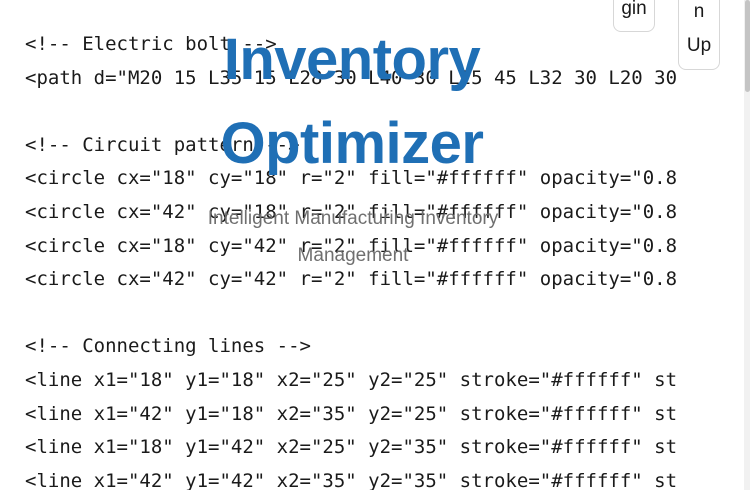 The height and width of the screenshot is (490, 750). Describe the element at coordinates (634, 16) in the screenshot. I see `login-button: gin` at that location.